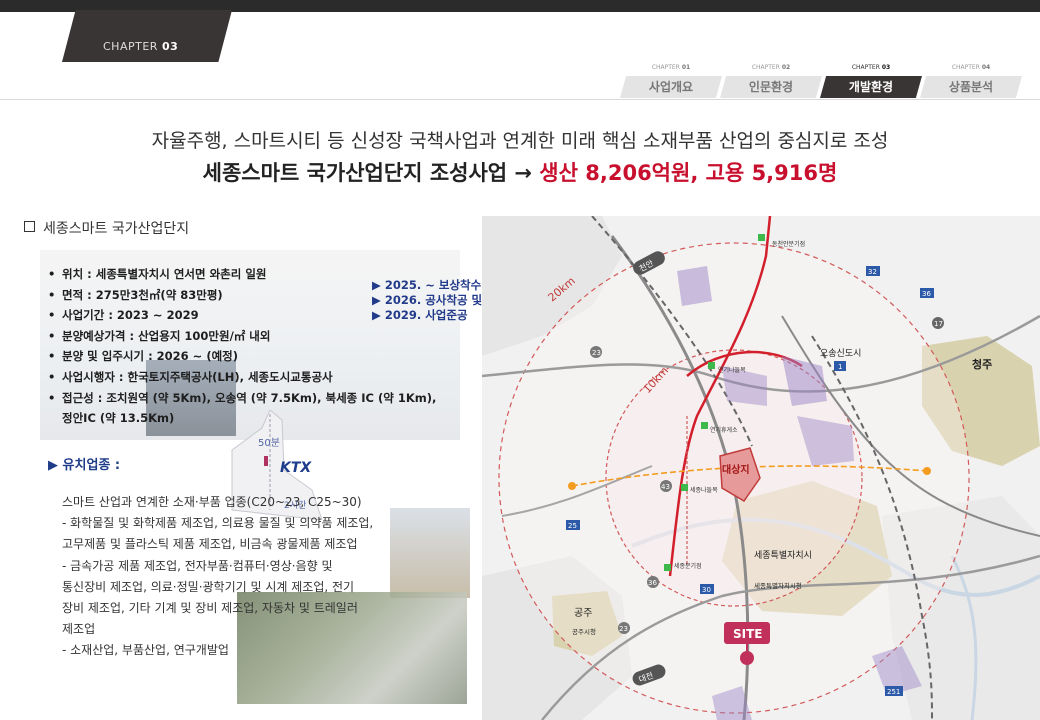 This screenshot has height=720, width=1040. Describe the element at coordinates (367, 173) in the screenshot. I see `subhead-main: 세종스마트 국가산업단지 조성사업 →` at that location.